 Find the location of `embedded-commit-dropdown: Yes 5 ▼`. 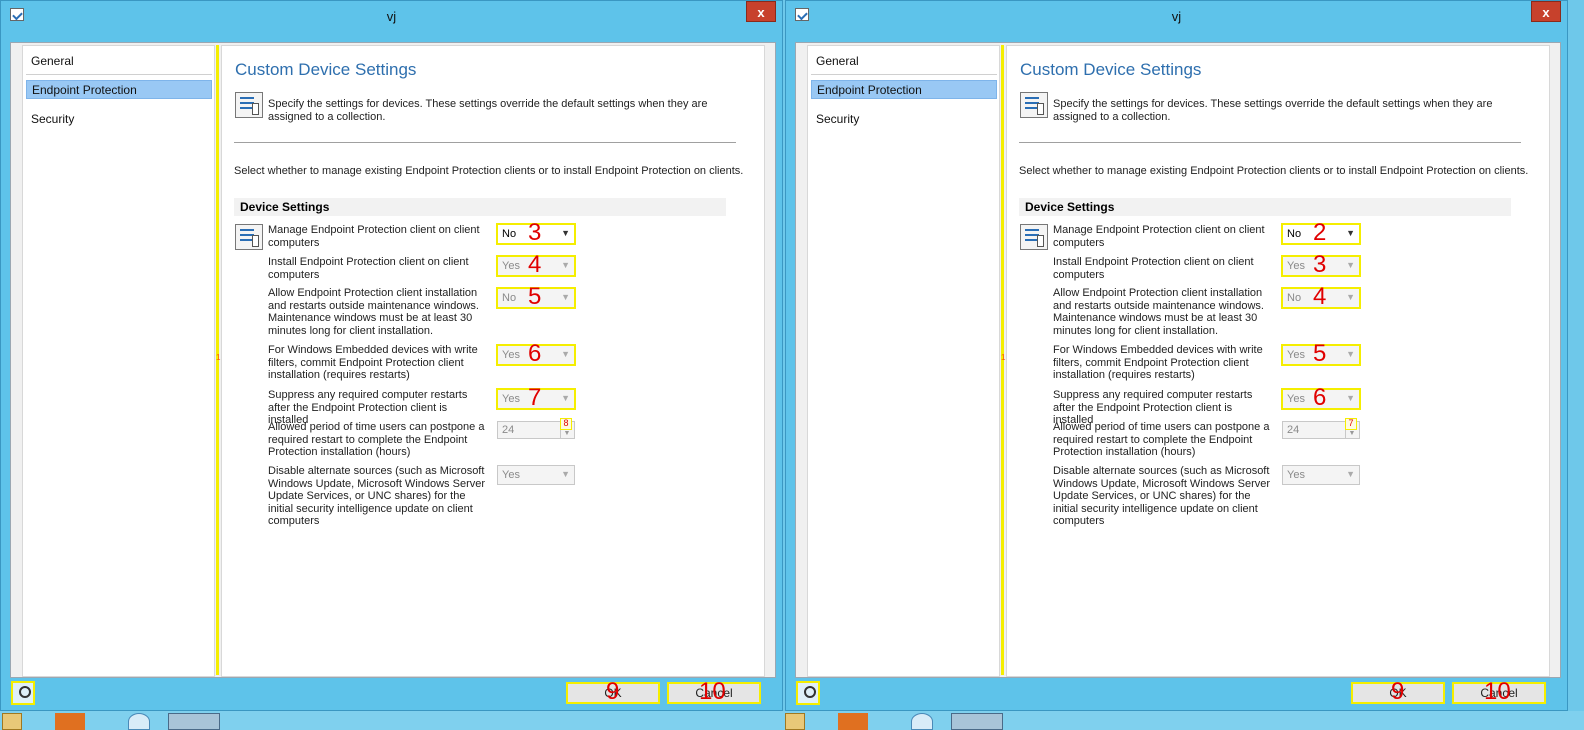

embedded-commit-dropdown: Yes 5 ▼ is located at coordinates (1321, 354).